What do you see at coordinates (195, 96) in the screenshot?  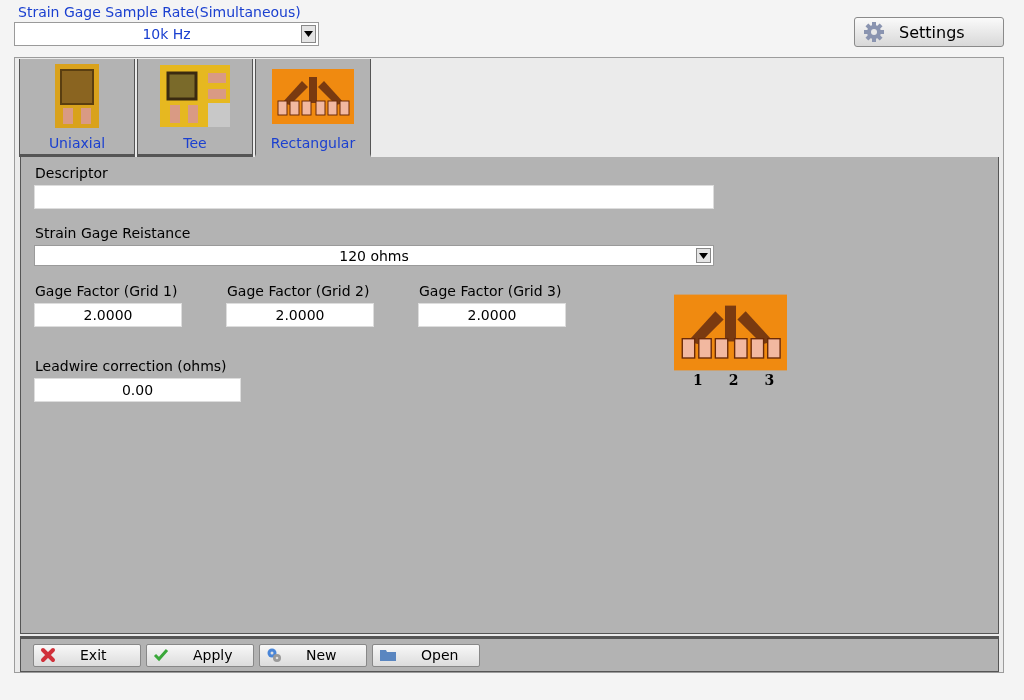 I see `tee-gage-drawing` at bounding box center [195, 96].